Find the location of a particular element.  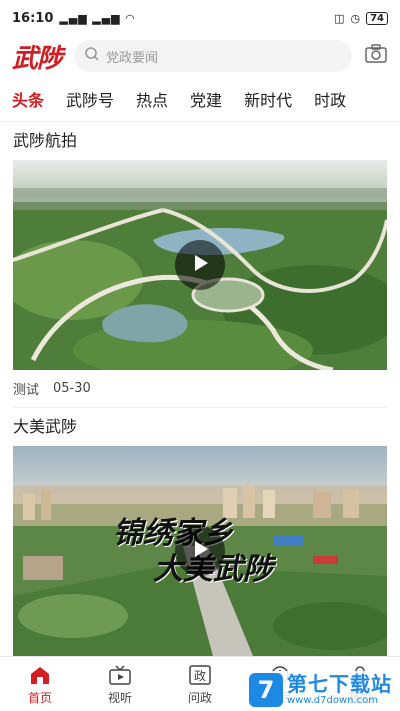

watermark-url: www.d7down.com is located at coordinates (333, 700).